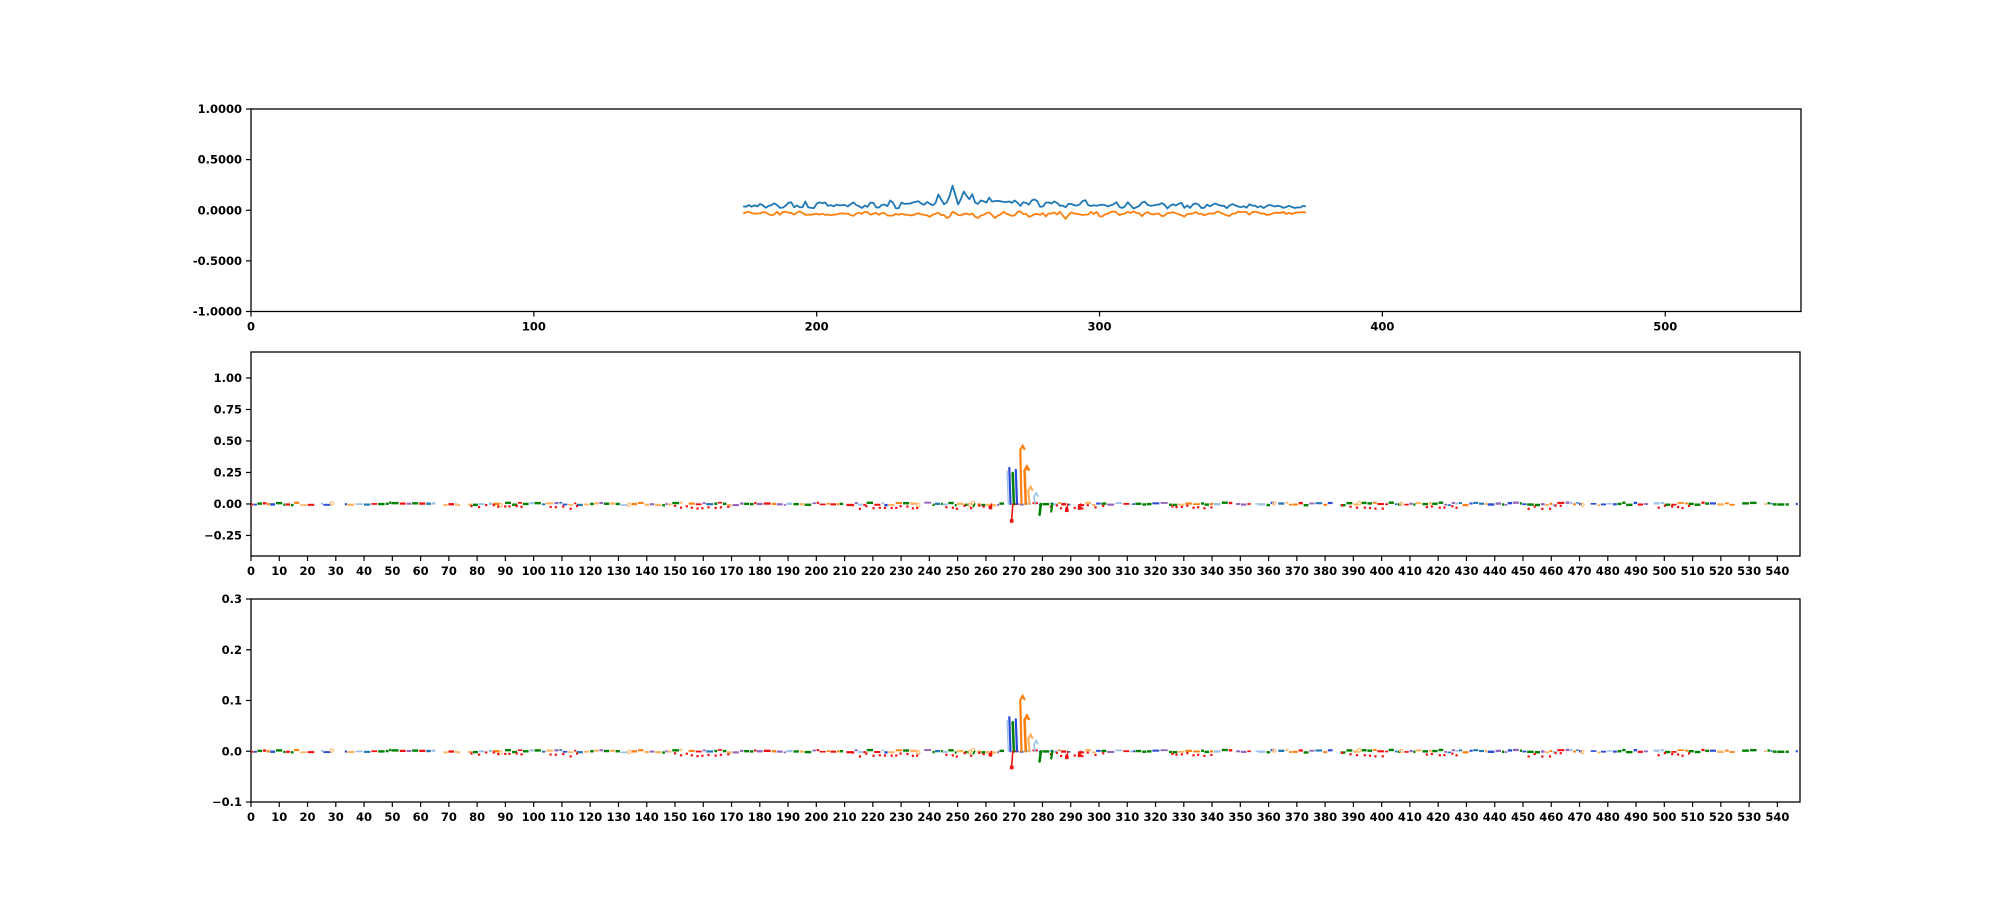  Describe the element at coordinates (228, 441) in the screenshot. I see `y-tick-label: 0.50` at that location.